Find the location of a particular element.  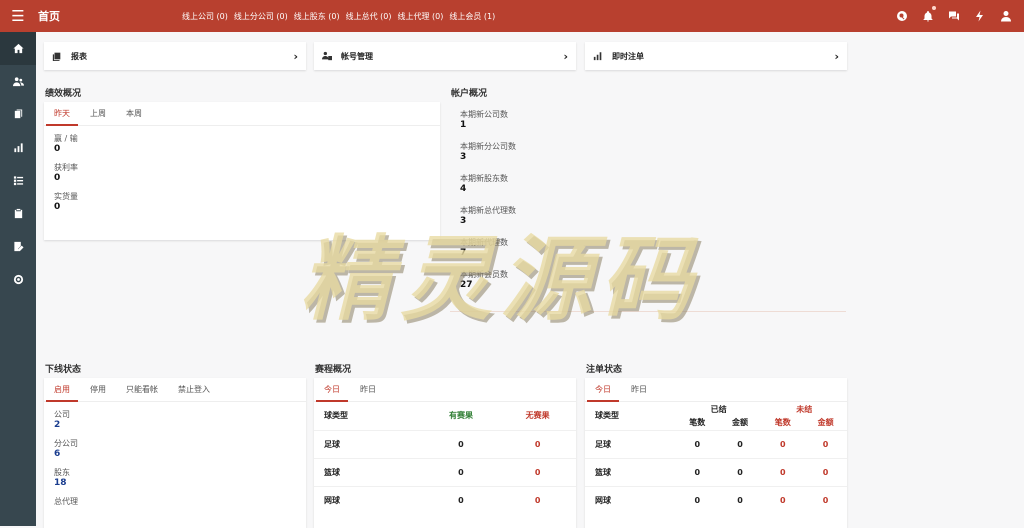

company-label: 公司 is located at coordinates (62, 414).